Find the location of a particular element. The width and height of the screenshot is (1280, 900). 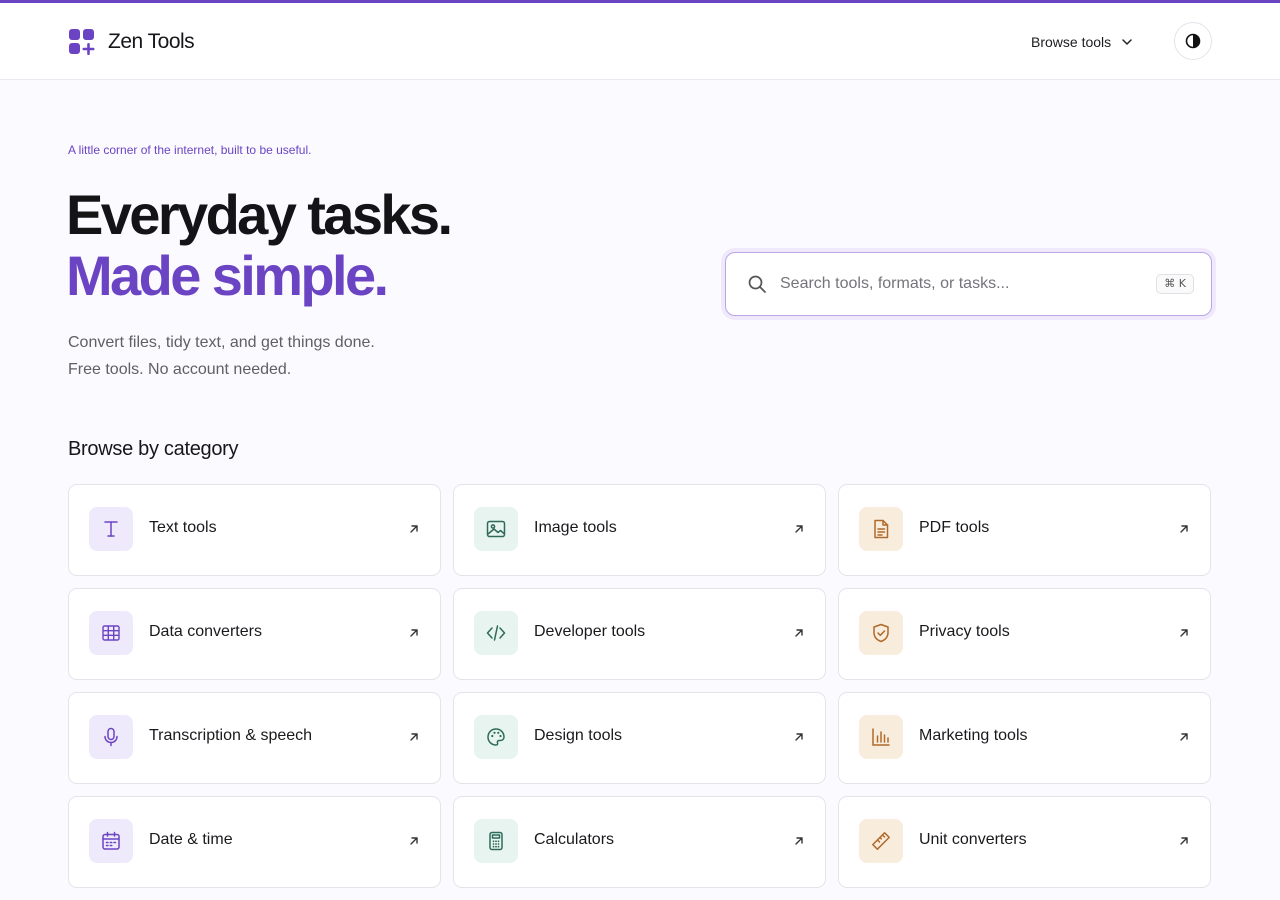

category-card-calculators: Calculators is located at coordinates (639, 842).